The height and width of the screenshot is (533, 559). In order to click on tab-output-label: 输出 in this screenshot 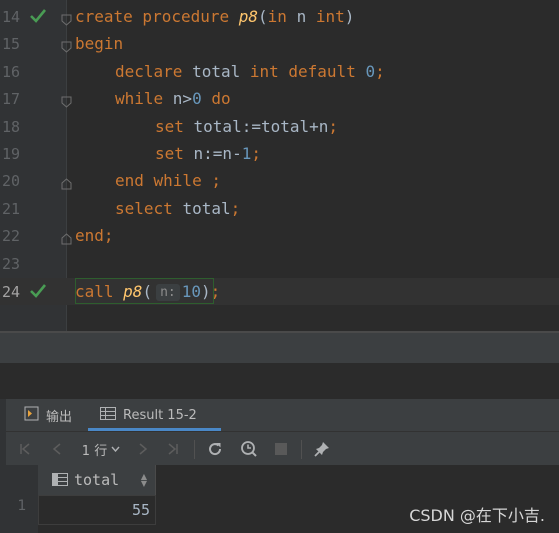, I will do `click(59, 417)`.